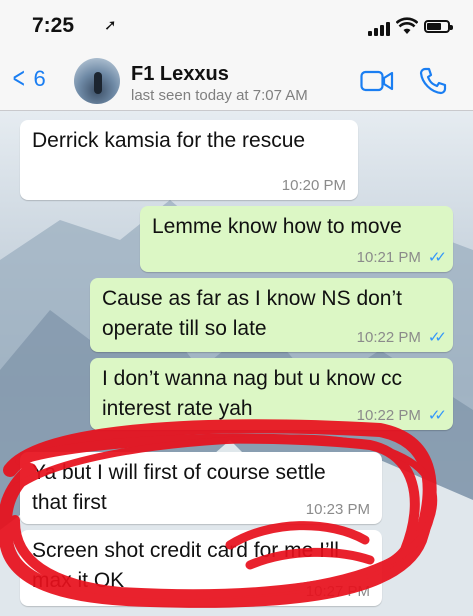 This screenshot has width=473, height=616. What do you see at coordinates (388, 257) in the screenshot?
I see `message-time: 10:21 PM` at bounding box center [388, 257].